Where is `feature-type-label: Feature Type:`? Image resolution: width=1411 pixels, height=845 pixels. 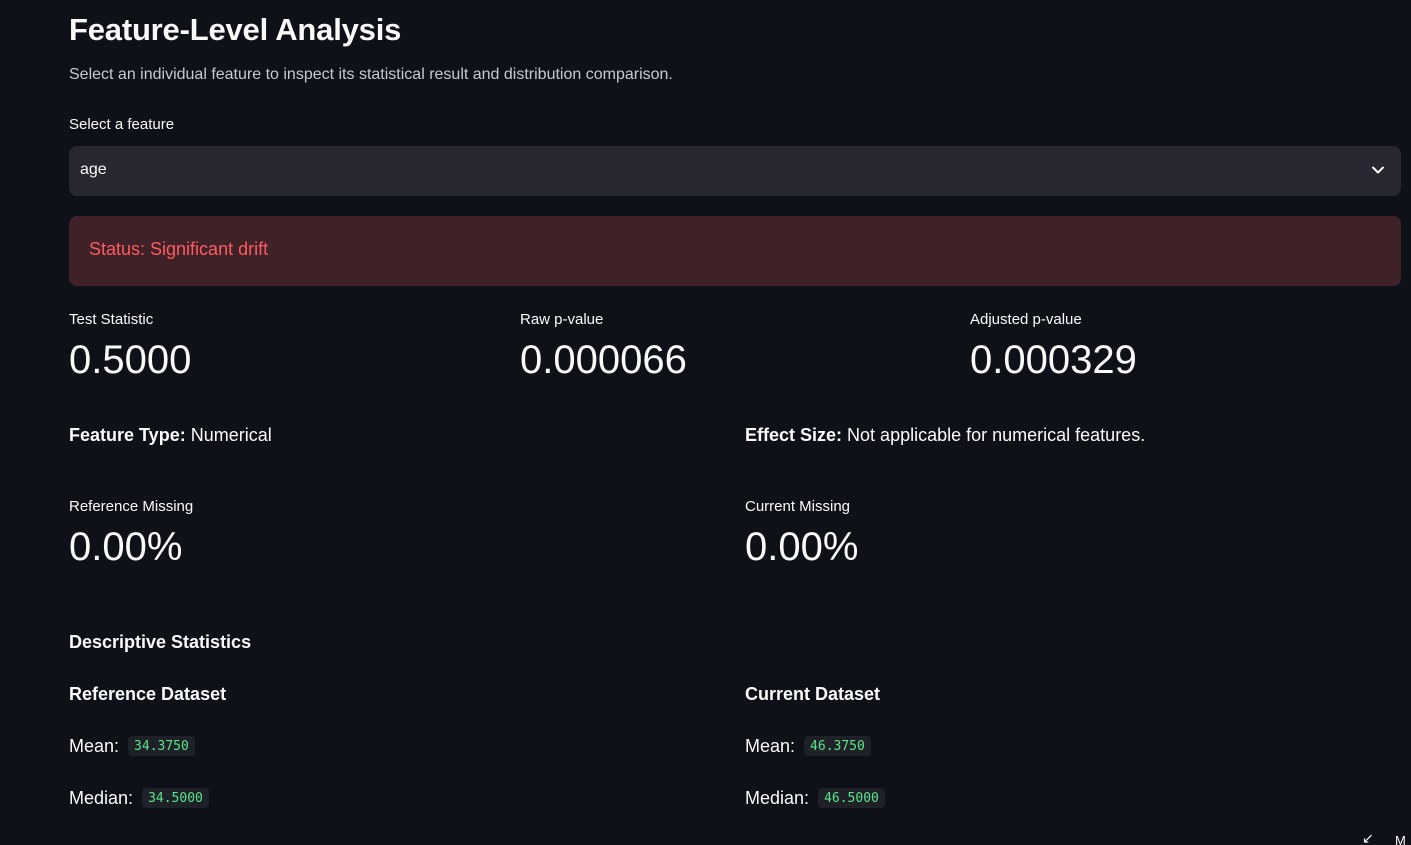
feature-type-label: Feature Type: is located at coordinates (127, 435).